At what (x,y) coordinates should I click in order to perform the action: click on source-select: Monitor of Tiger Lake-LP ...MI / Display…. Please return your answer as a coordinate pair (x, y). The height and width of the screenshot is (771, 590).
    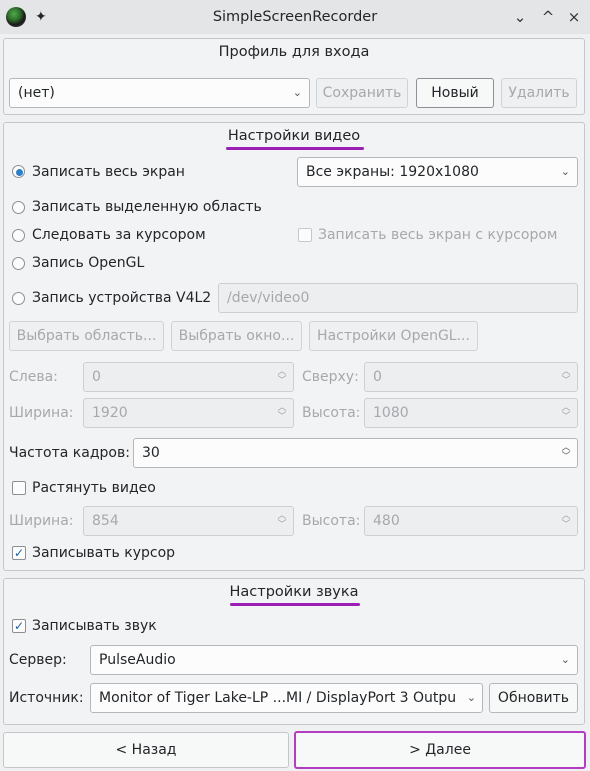
    Looking at the image, I should click on (286, 698).